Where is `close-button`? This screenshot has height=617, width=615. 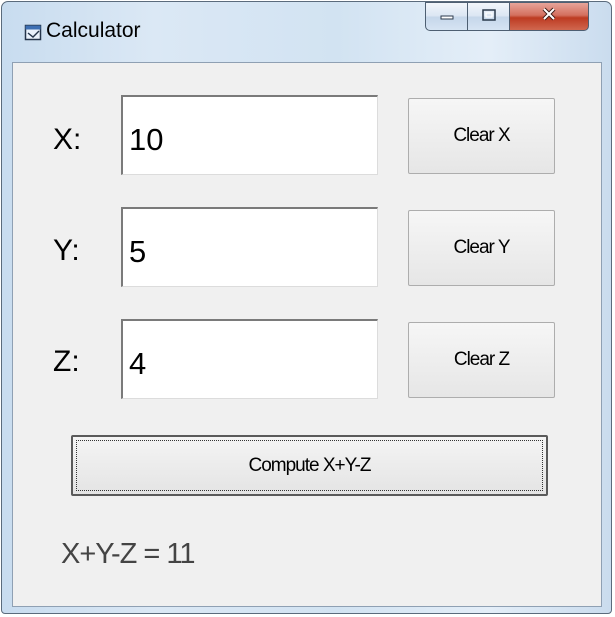 close-button is located at coordinates (549, 16).